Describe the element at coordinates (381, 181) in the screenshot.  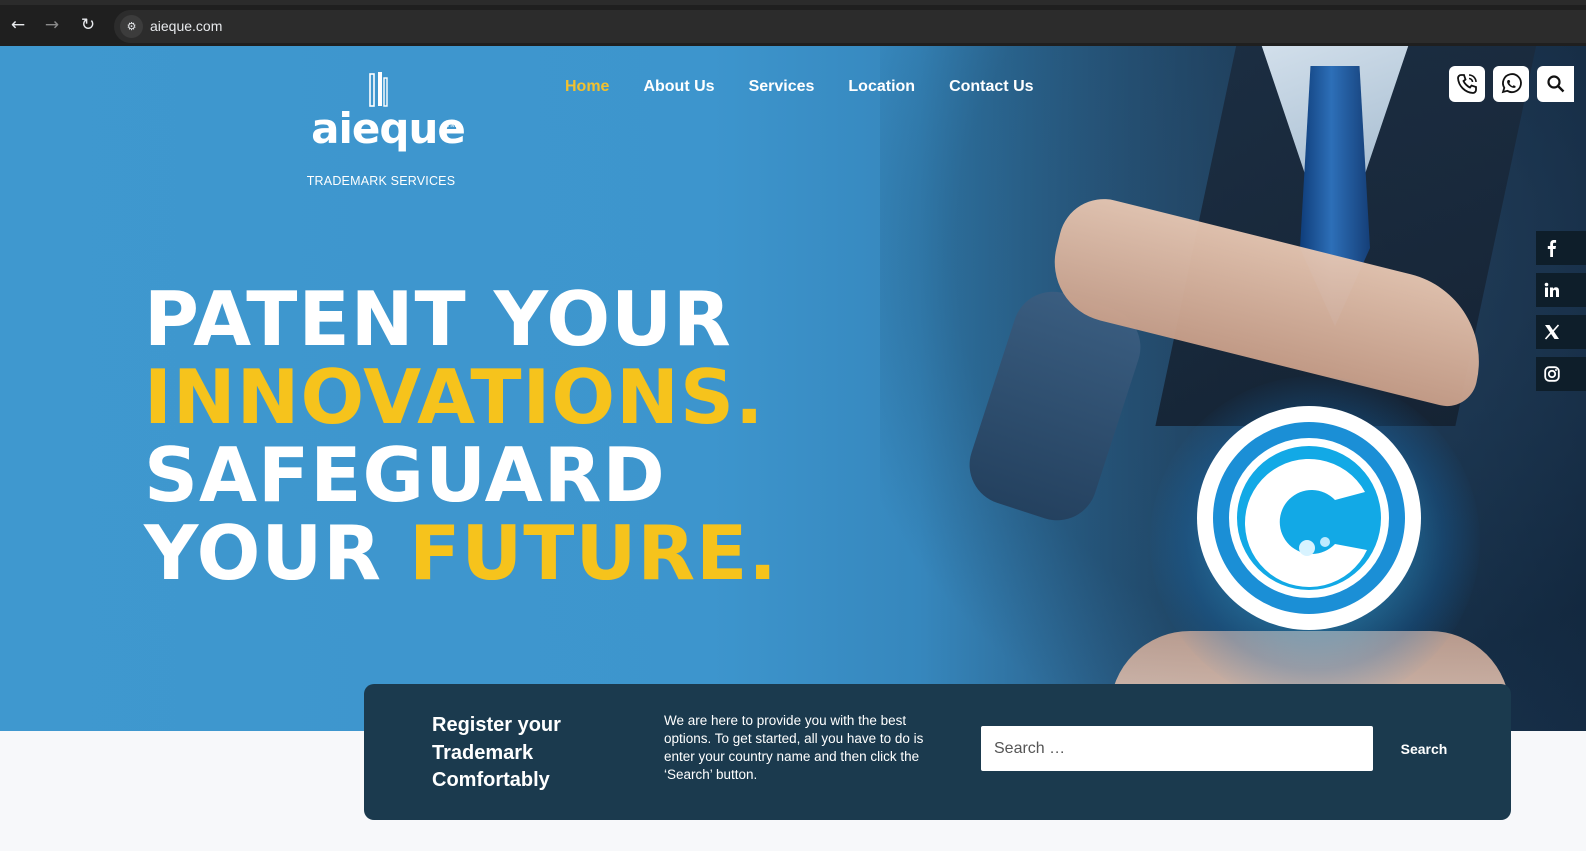
I see `logo-tagline: TRADEMARK SERVICES` at that location.